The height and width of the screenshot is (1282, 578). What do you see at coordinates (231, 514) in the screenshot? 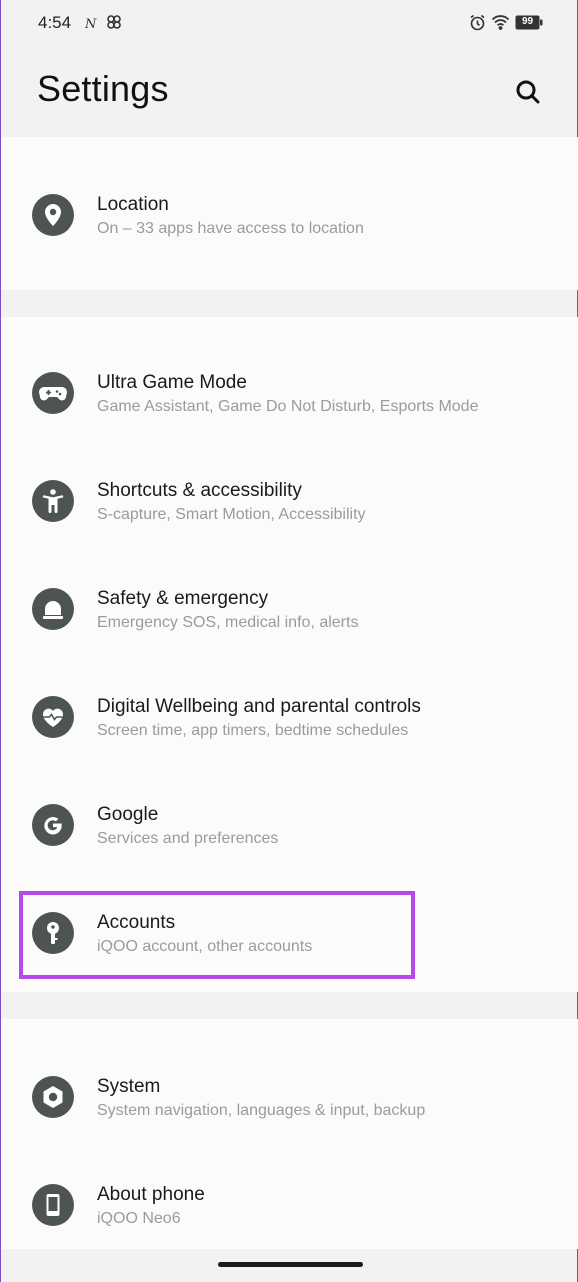
I see `item-subtitle: S-capture, Smart Motion, Accessibility` at bounding box center [231, 514].